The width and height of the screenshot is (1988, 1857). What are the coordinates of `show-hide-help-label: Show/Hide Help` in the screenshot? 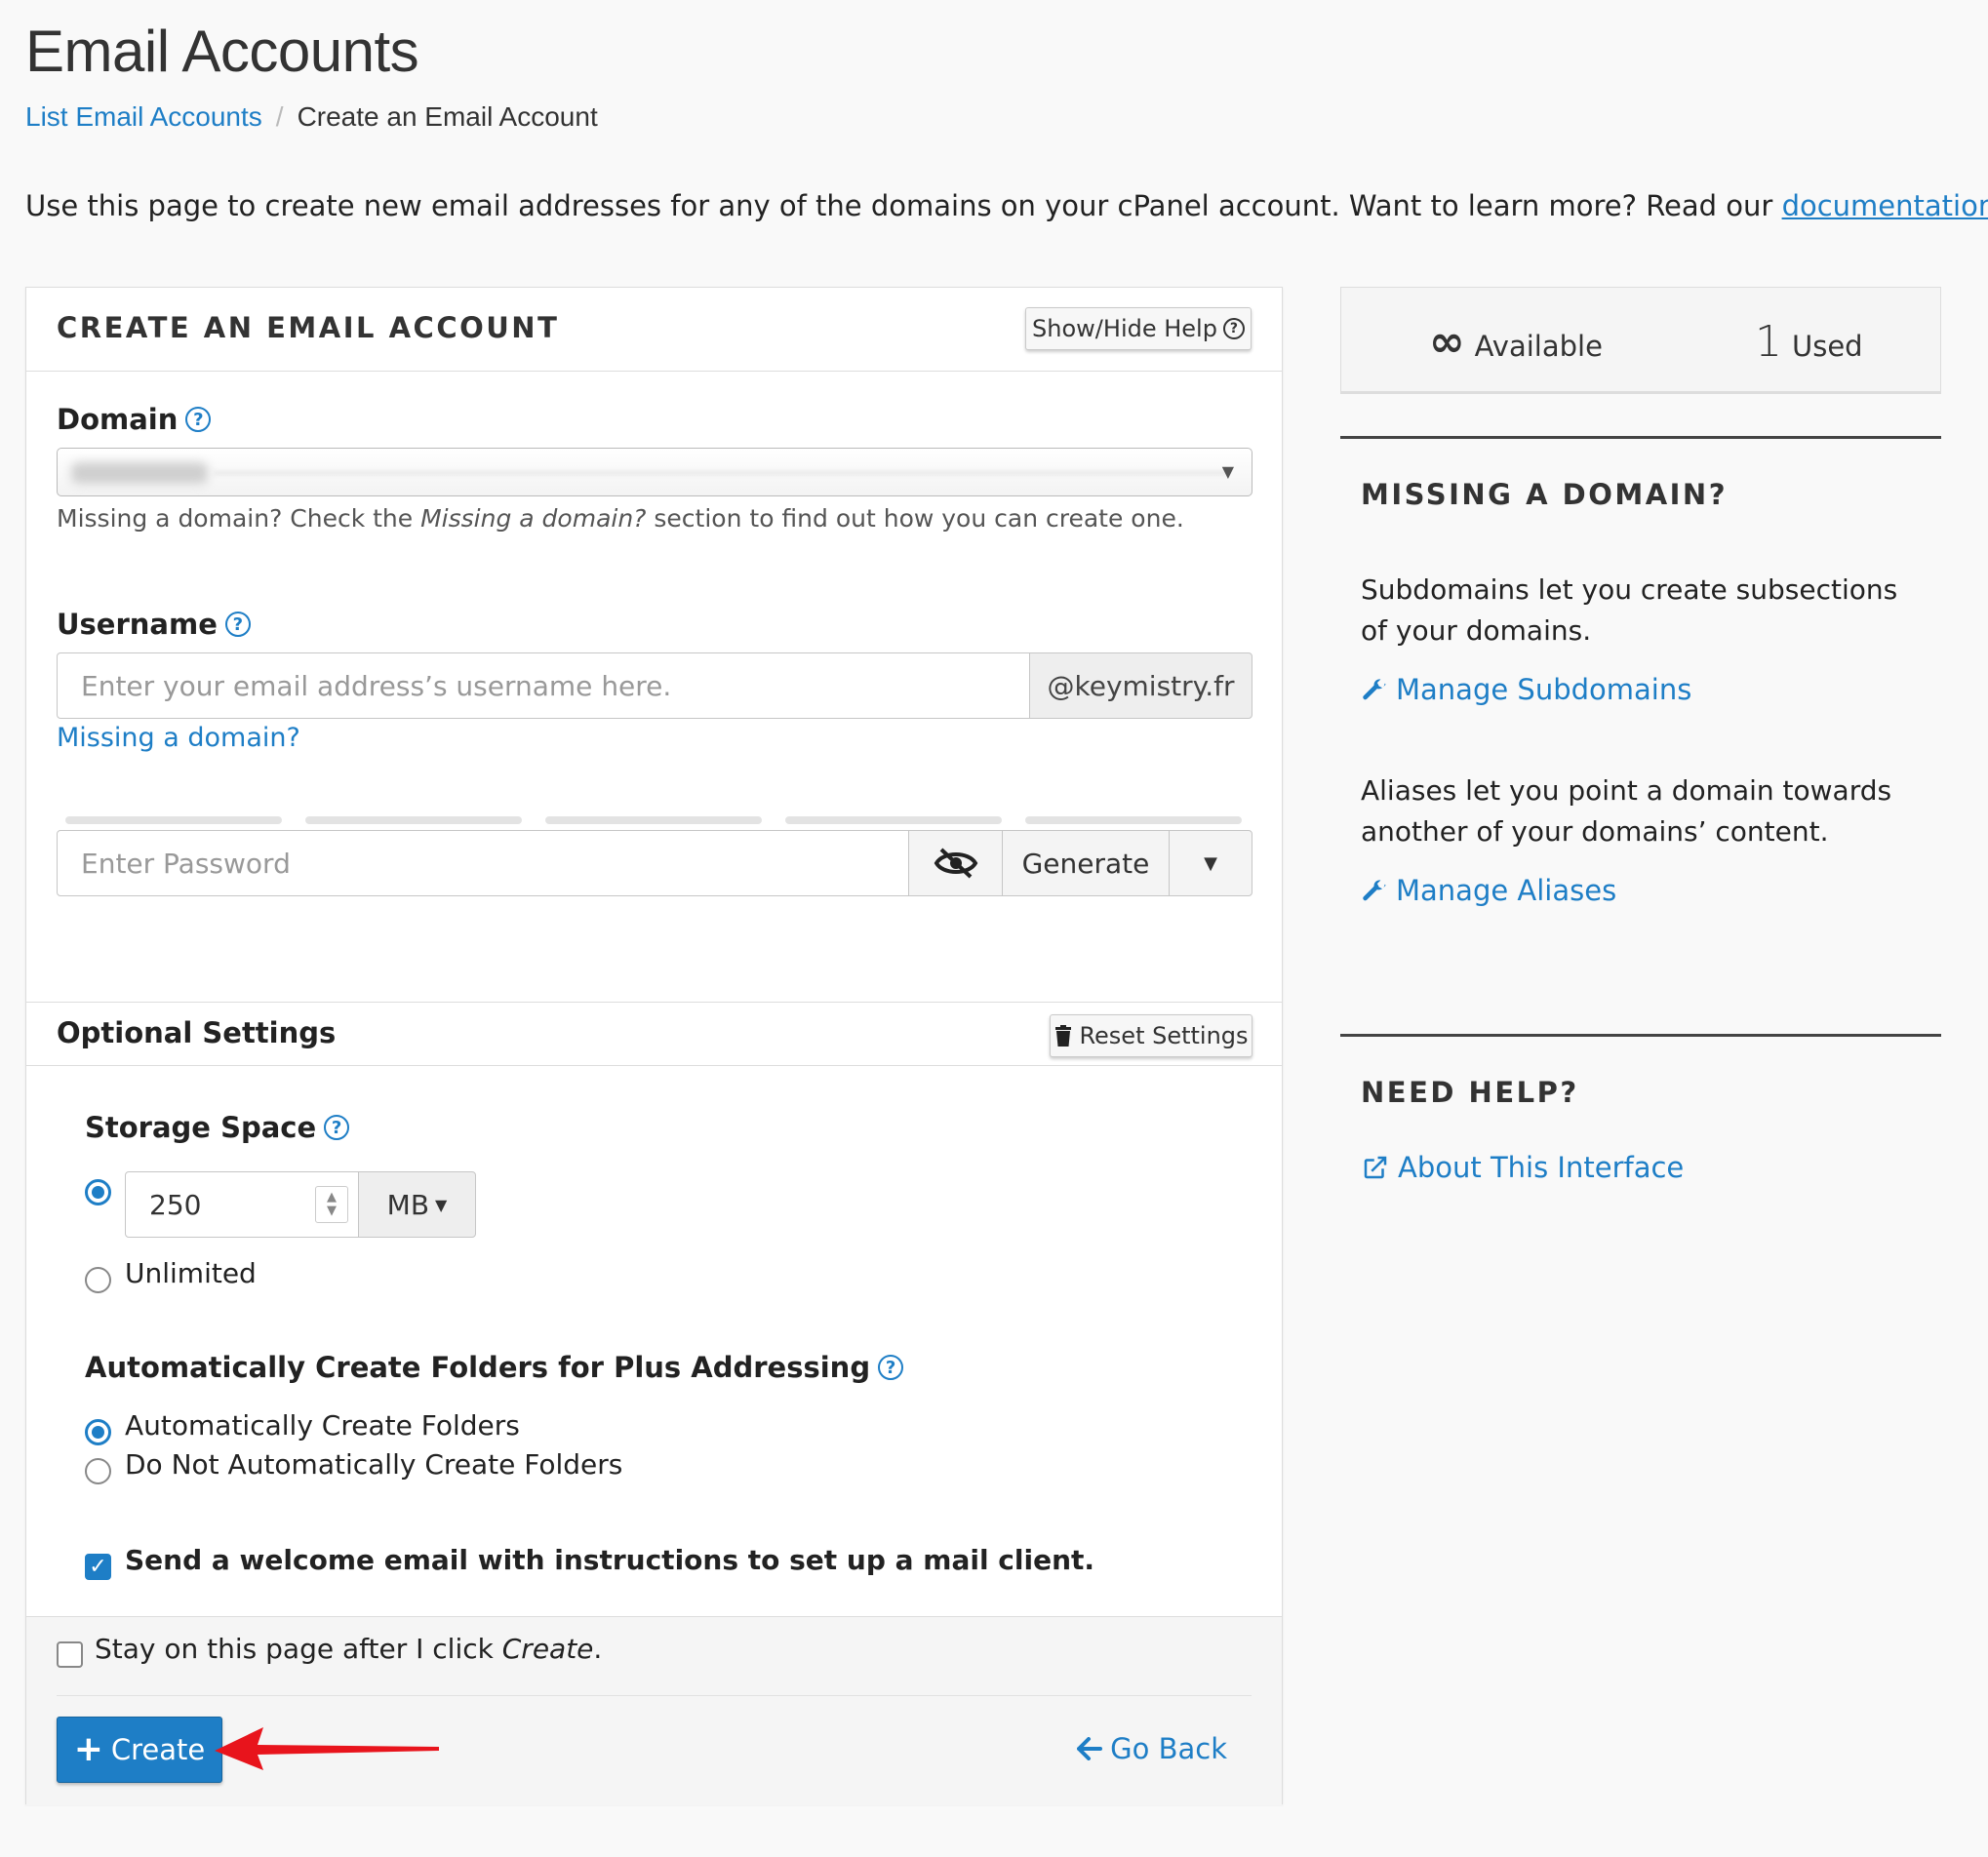 It's located at (1124, 328).